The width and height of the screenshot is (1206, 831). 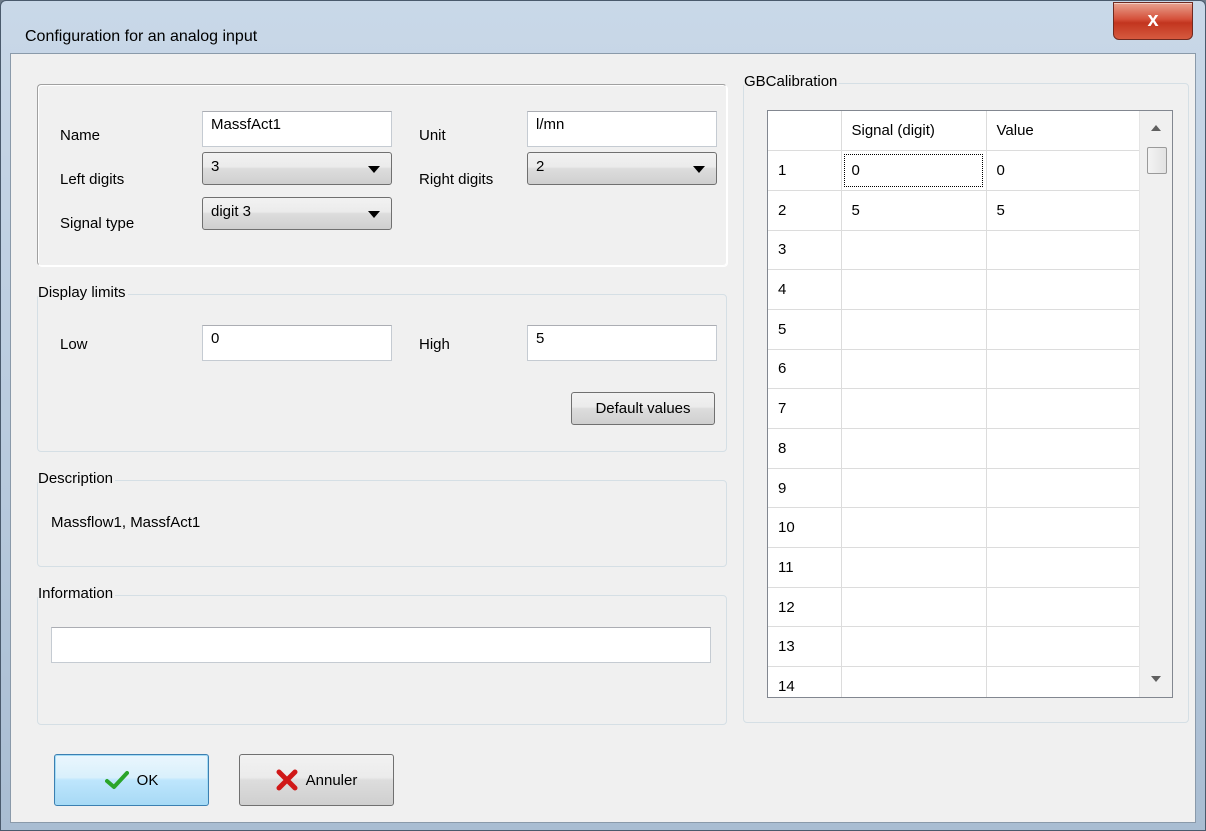 I want to click on row-header: 12, so click(x=805, y=607).